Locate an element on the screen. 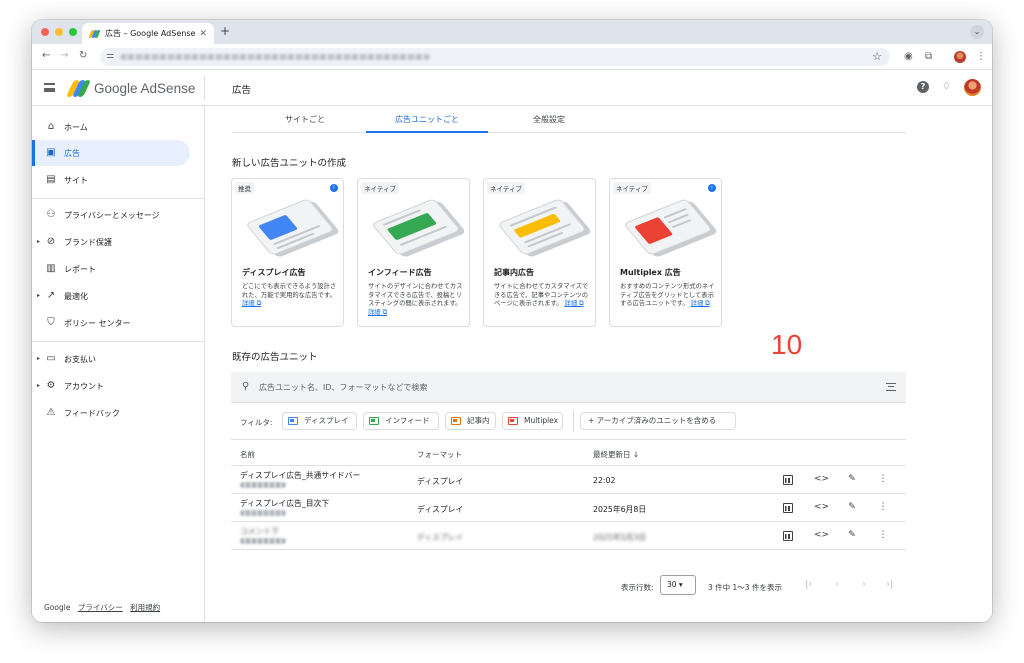  puzzle-extensions-icon: ⧉ is located at coordinates (928, 56).